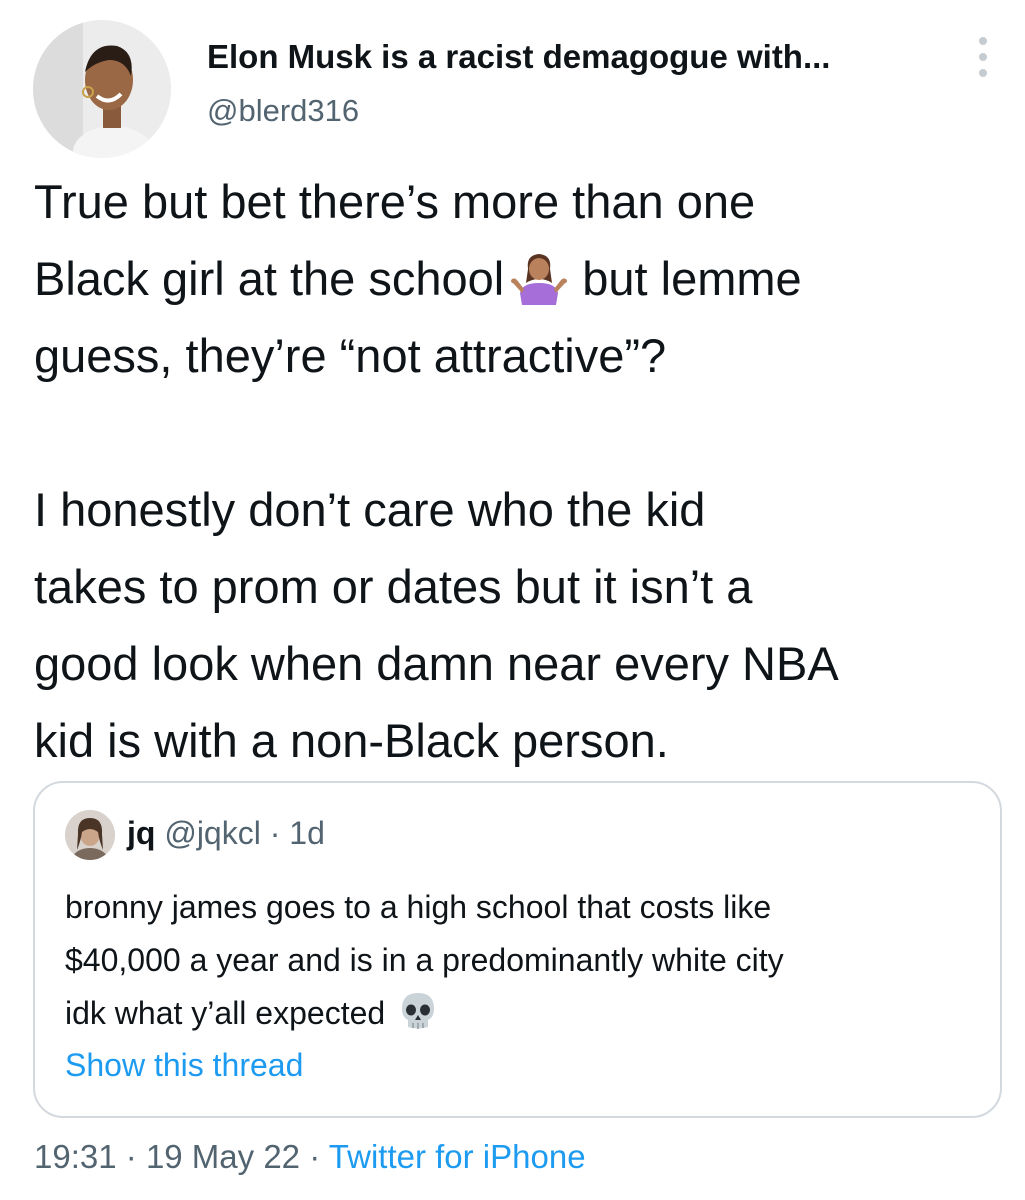  Describe the element at coordinates (307, 833) in the screenshot. I see `quote-age: 1d` at that location.